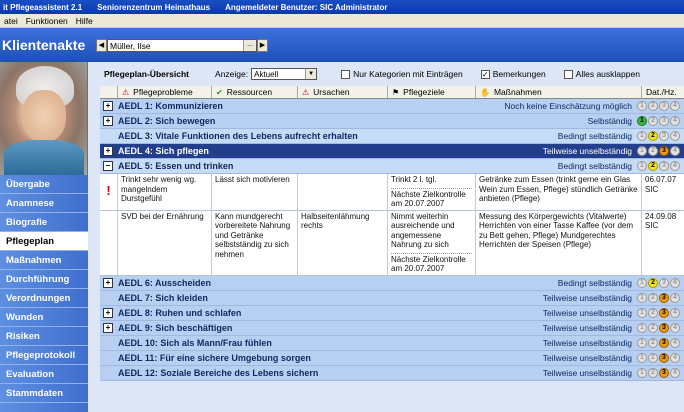 This screenshot has height=412, width=684. I want to click on sidebar-item: Verordnungen, so click(44, 298).